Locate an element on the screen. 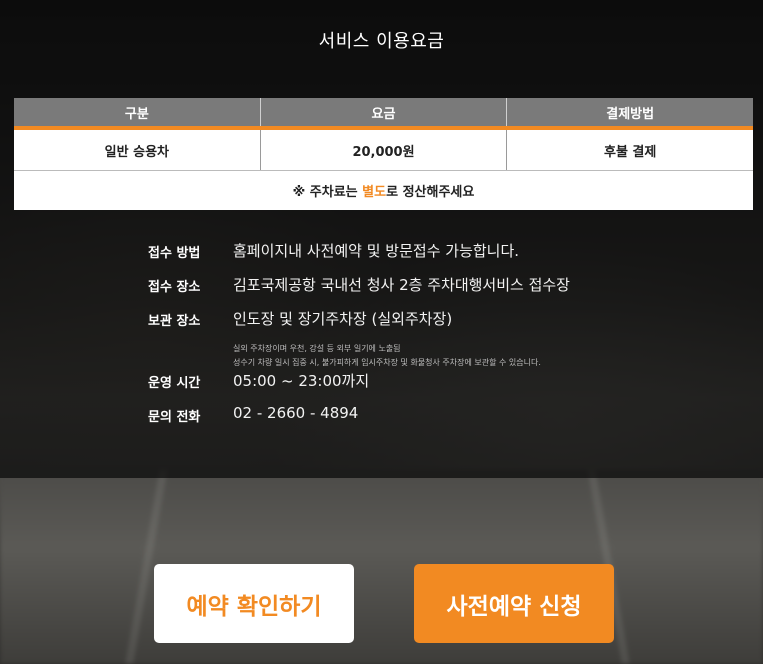 The image size is (763, 664). notice-prefix: ※ 주차료는 is located at coordinates (327, 192).